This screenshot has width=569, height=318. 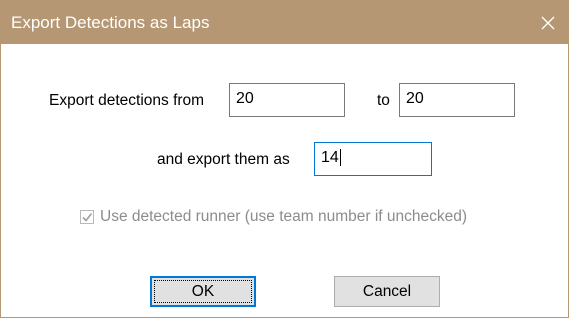 What do you see at coordinates (457, 100) in the screenshot?
I see `to-input: 20` at bounding box center [457, 100].